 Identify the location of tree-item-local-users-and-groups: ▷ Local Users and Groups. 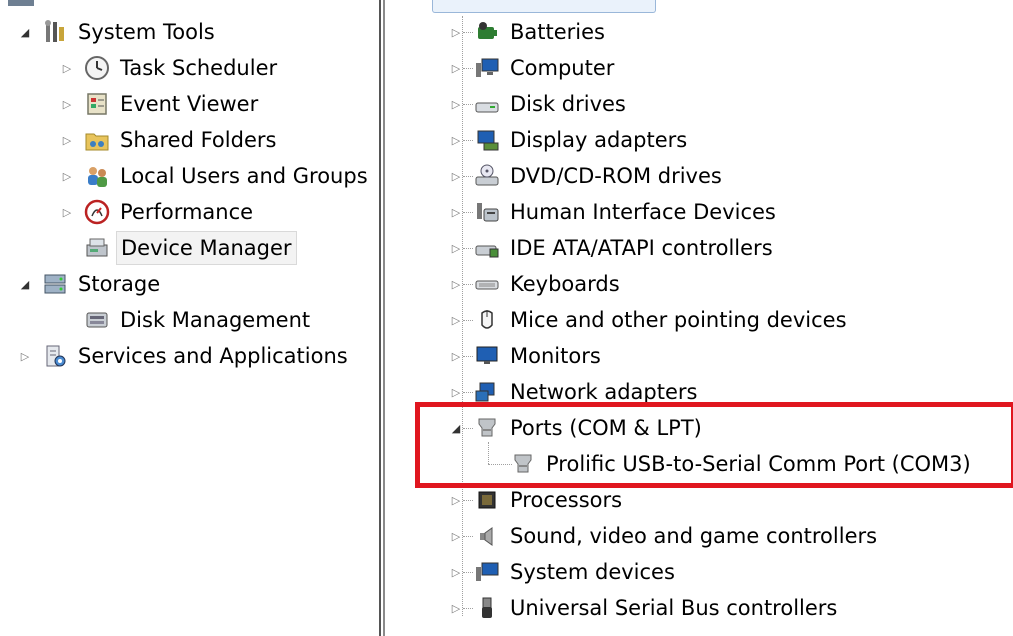
(216, 176).